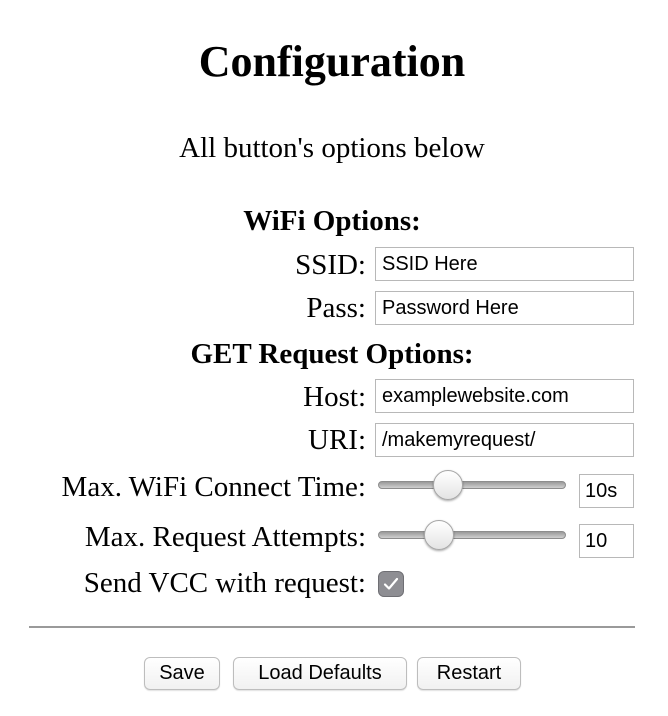  What do you see at coordinates (504, 440) in the screenshot?
I see `uri-input` at bounding box center [504, 440].